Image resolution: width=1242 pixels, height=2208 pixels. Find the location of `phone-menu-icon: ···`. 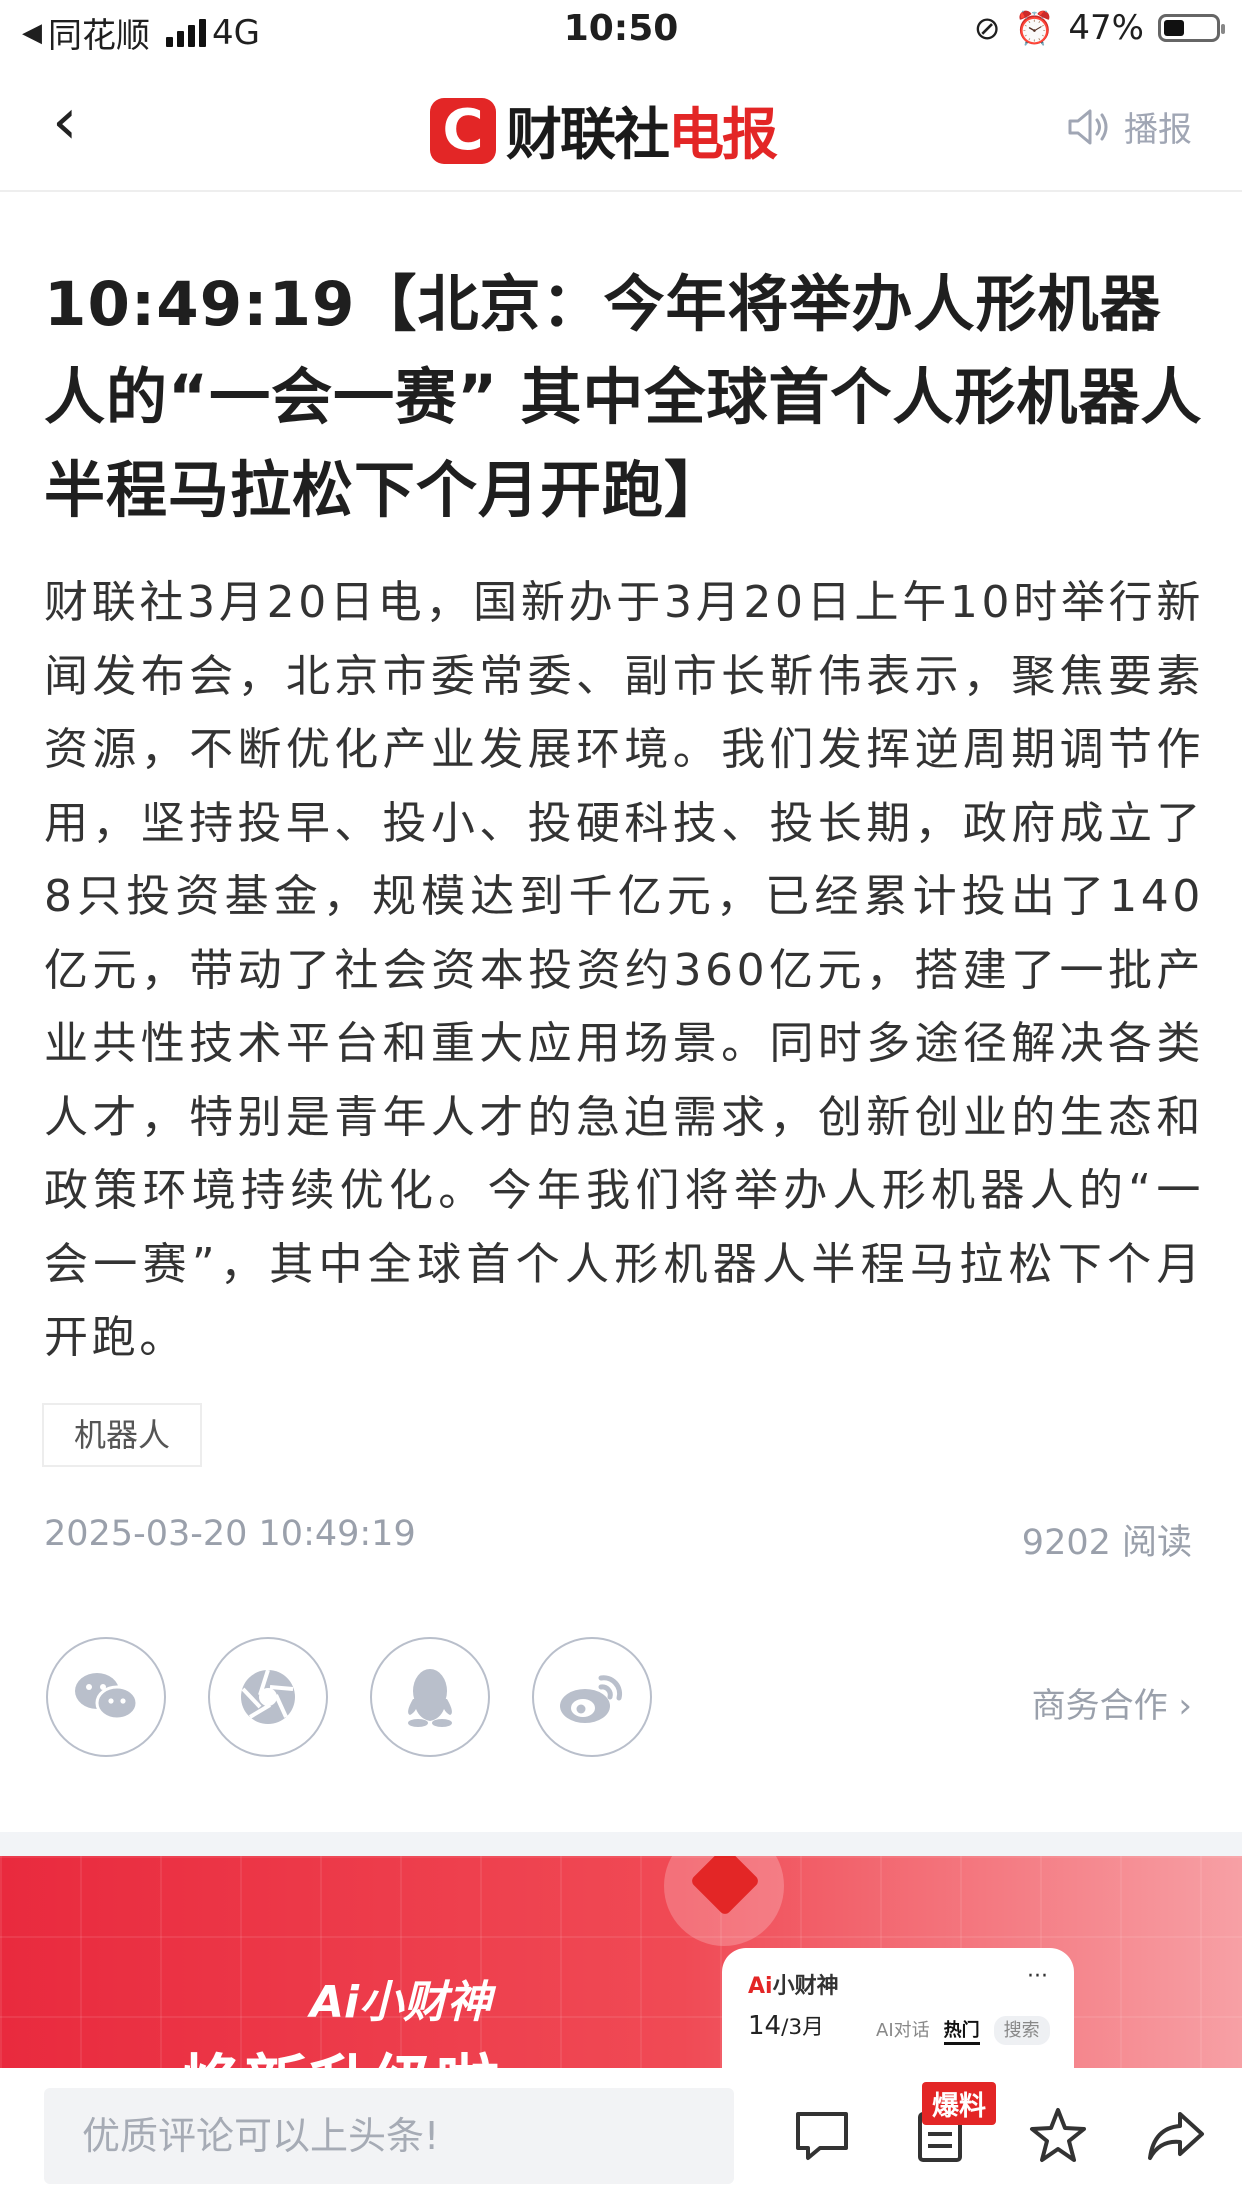

phone-menu-icon: ··· is located at coordinates (1037, 1976).